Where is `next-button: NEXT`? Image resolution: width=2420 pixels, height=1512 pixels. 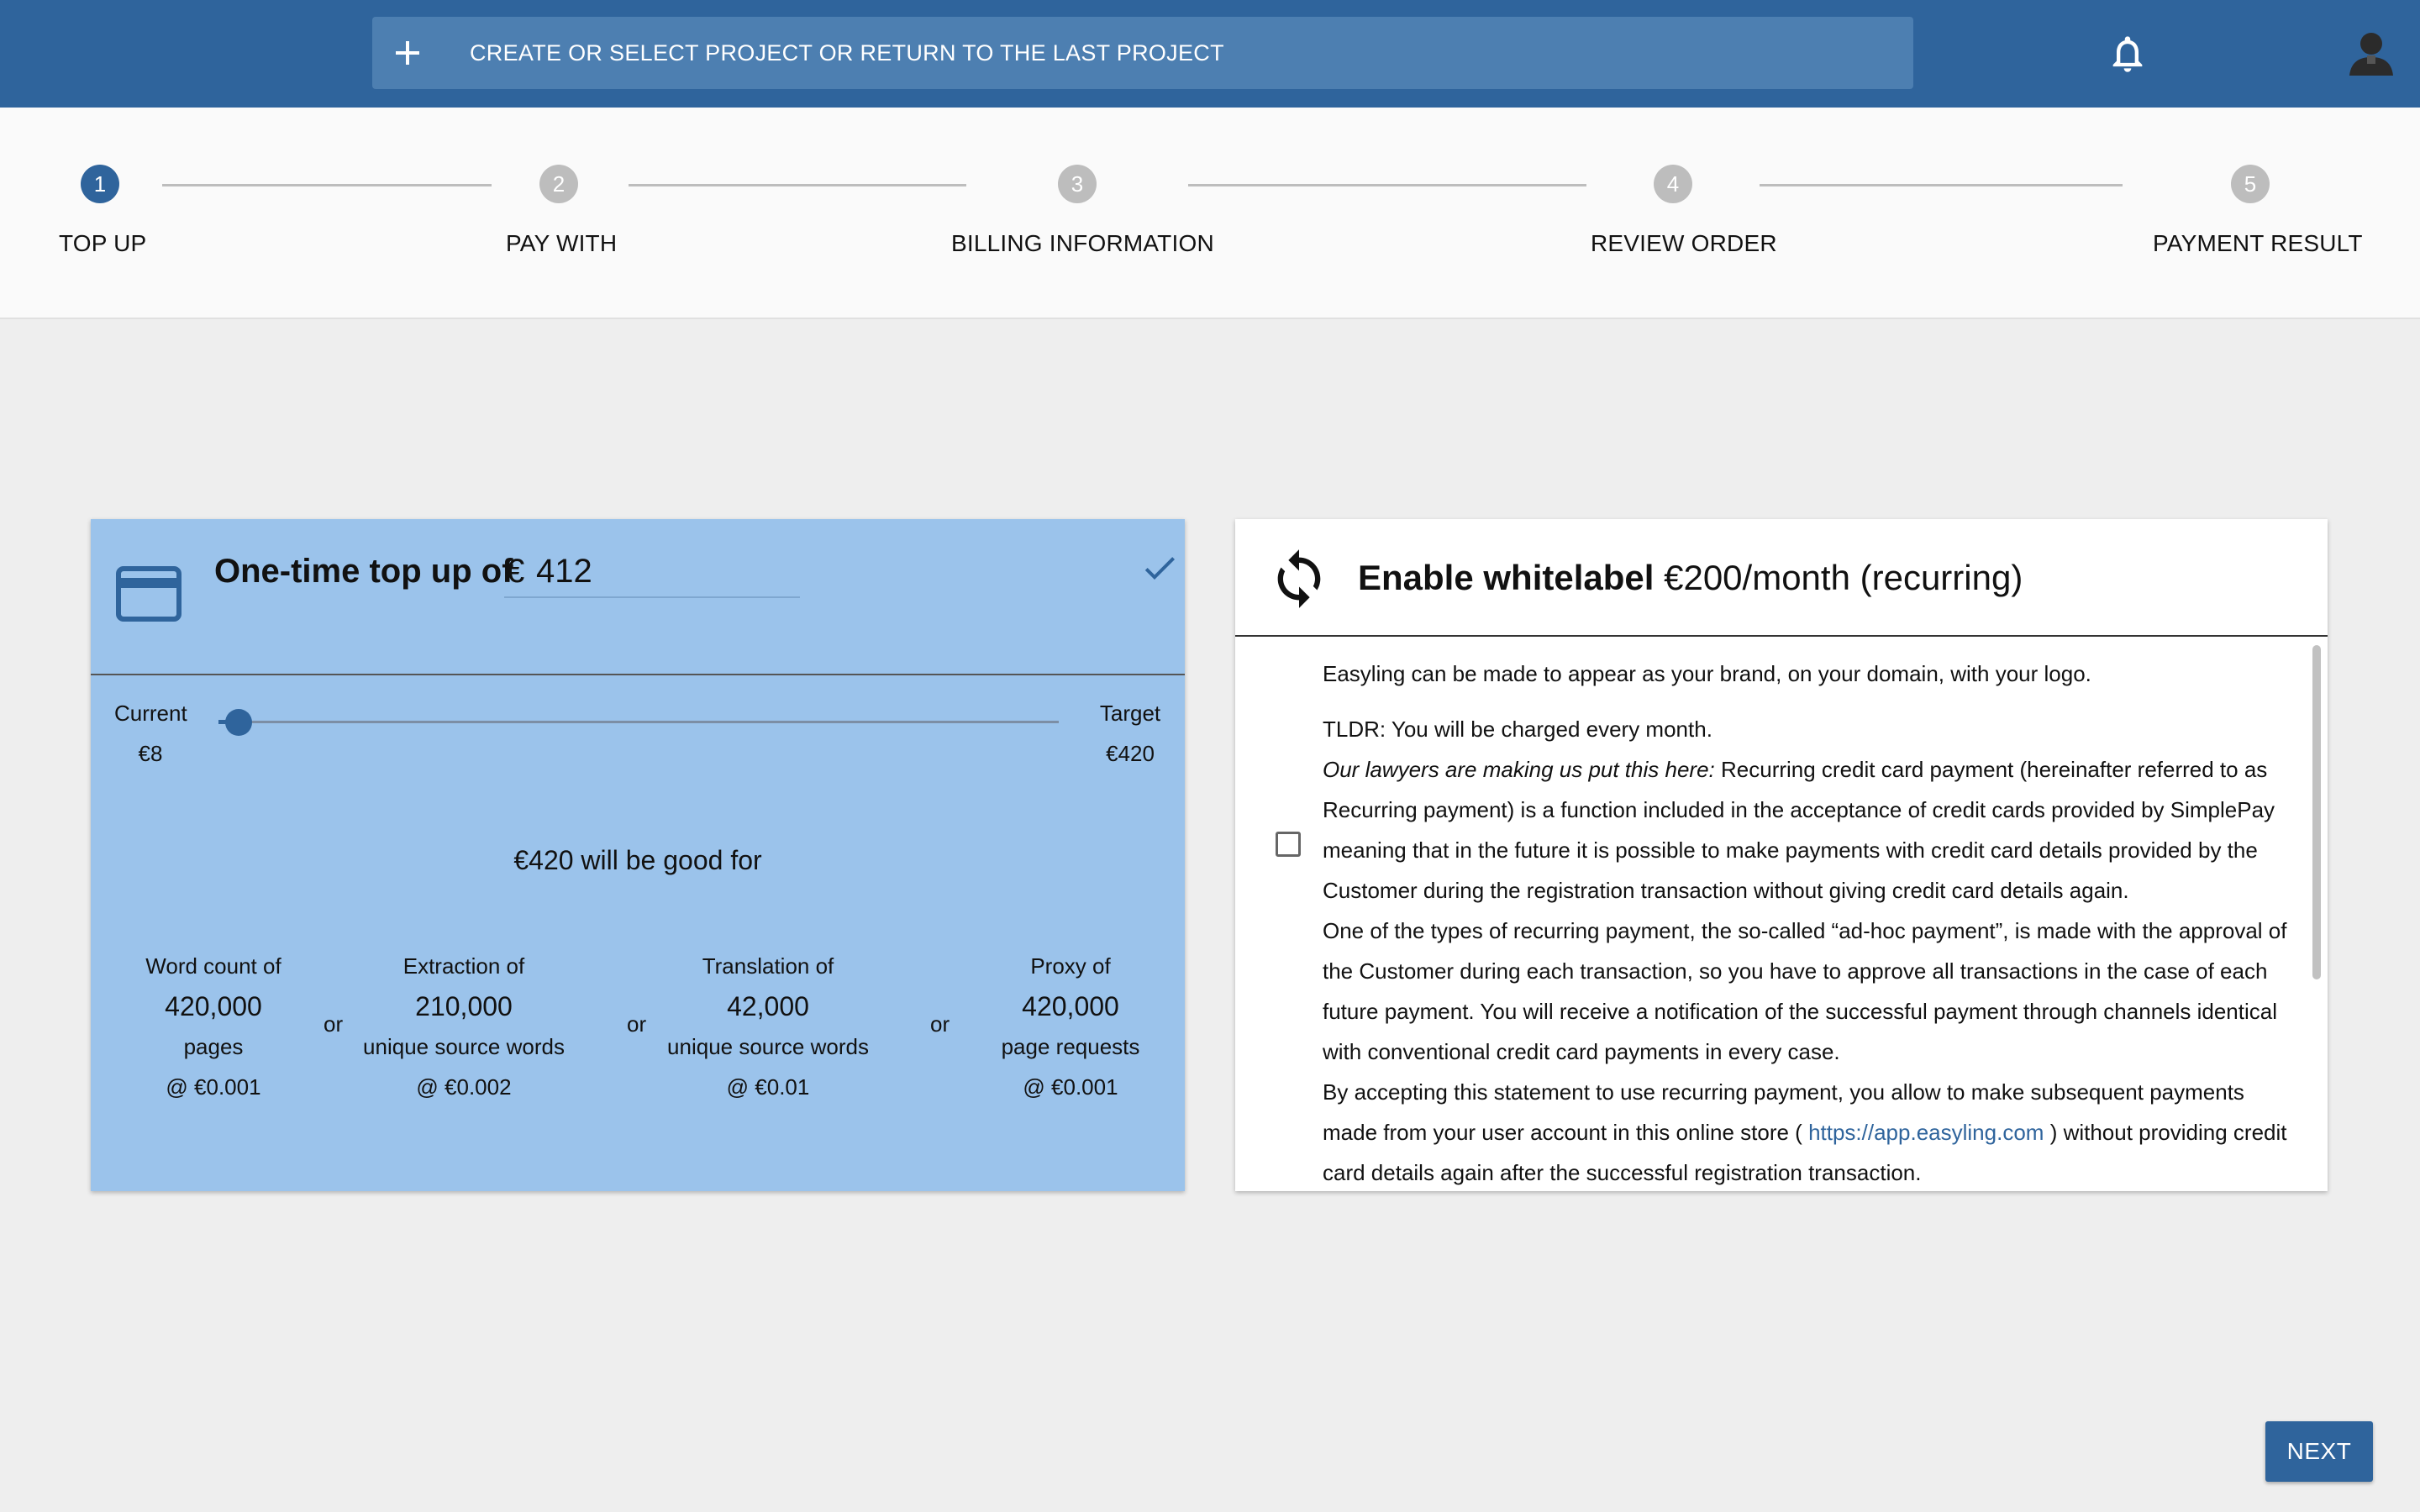 next-button: NEXT is located at coordinates (2319, 1451).